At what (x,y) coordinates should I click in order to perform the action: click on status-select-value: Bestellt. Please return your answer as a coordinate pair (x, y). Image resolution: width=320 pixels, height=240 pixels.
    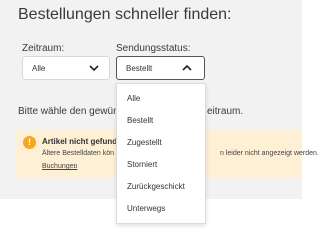
    Looking at the image, I should click on (139, 68).